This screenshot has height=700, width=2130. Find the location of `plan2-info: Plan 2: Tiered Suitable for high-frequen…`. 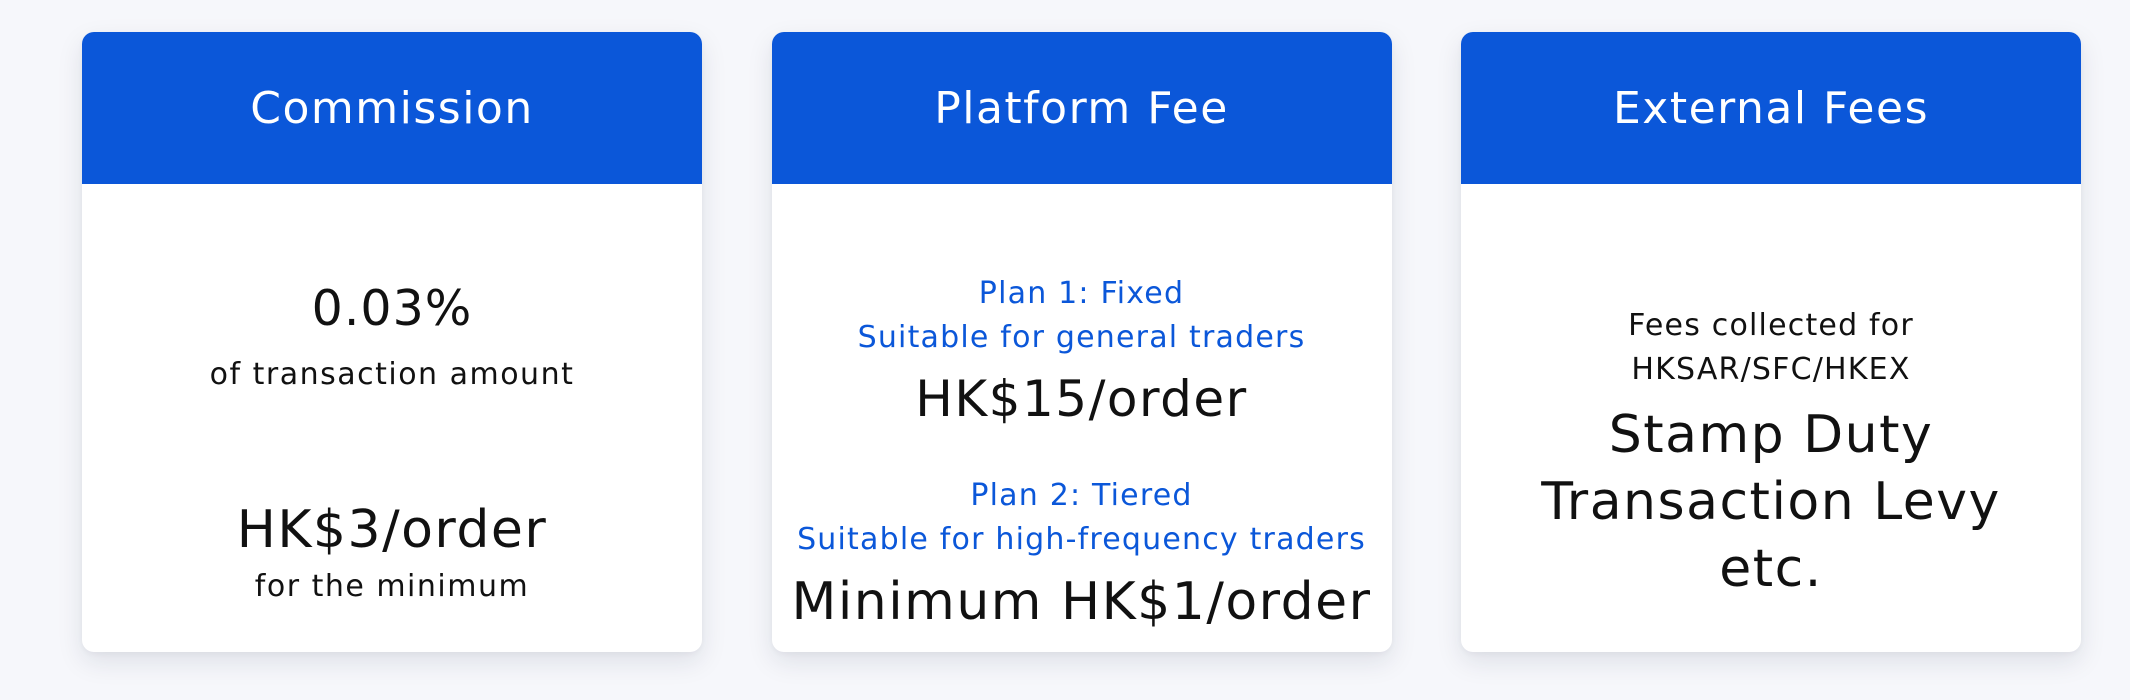

plan2-info: Plan 2: Tiered Suitable for high-frequen… is located at coordinates (1082, 518).